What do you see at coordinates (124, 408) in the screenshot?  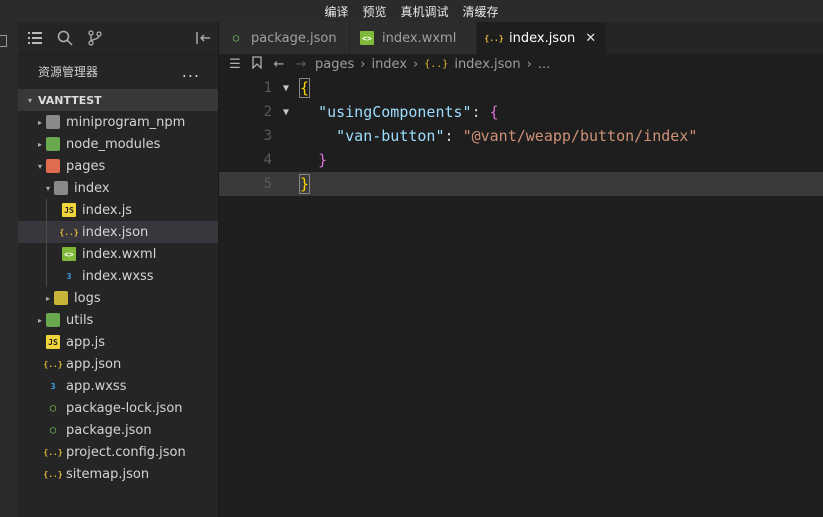 I see `tree-item-label: package-lock.json` at bounding box center [124, 408].